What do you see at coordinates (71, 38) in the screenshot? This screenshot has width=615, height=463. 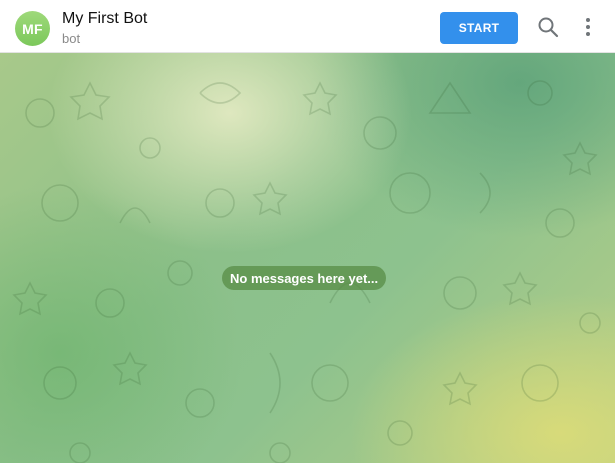 I see `chat-subtitle: bot` at bounding box center [71, 38].